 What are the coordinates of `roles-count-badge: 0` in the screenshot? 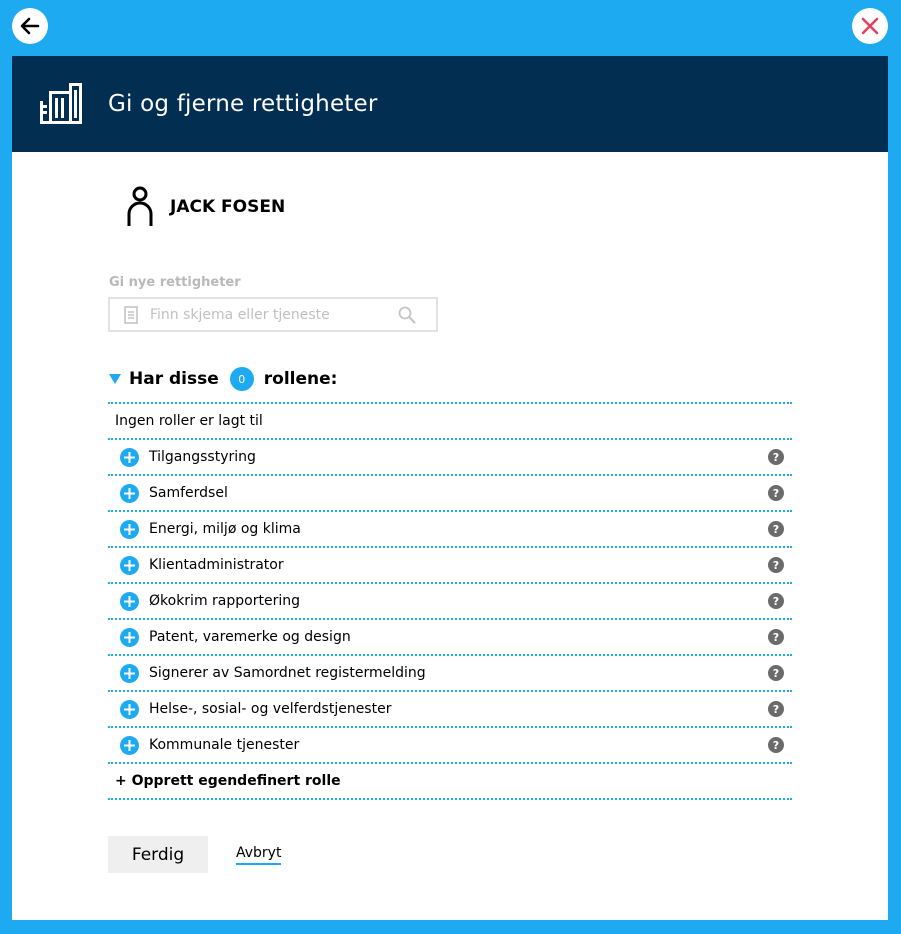 It's located at (241, 379).